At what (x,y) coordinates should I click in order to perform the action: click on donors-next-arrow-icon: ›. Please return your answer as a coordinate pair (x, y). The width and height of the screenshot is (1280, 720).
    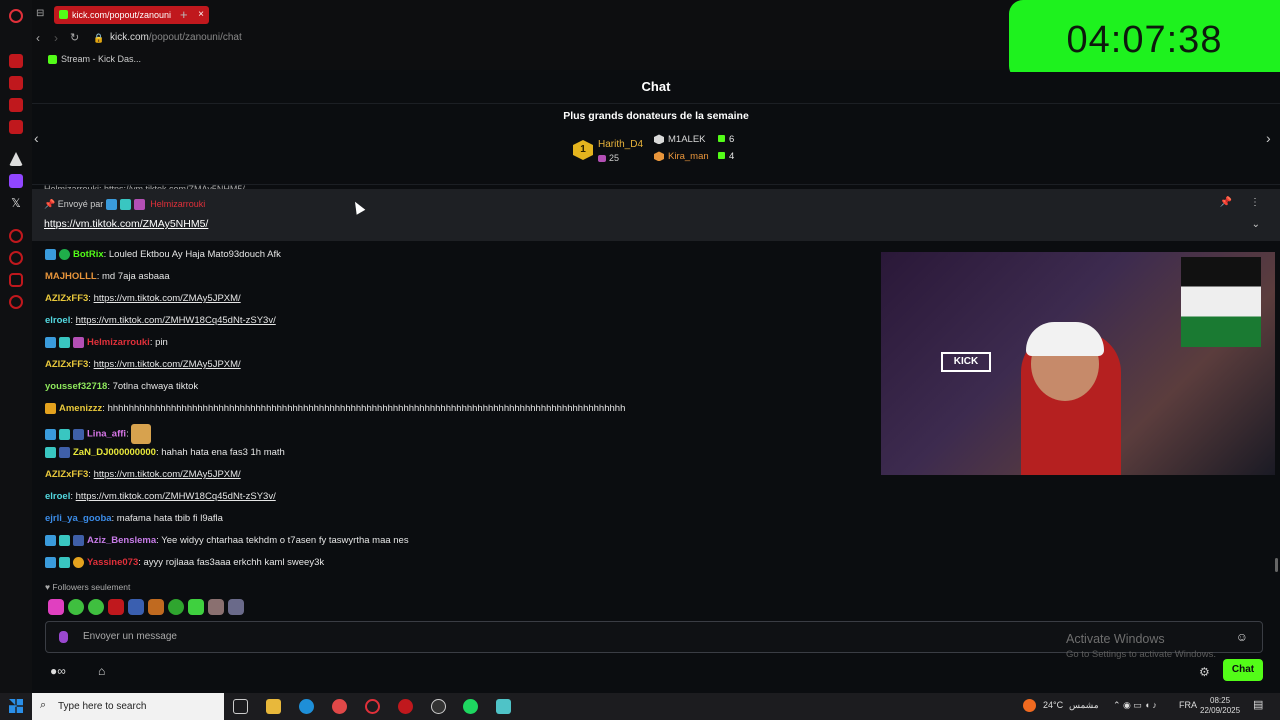
    Looking at the image, I should click on (1268, 138).